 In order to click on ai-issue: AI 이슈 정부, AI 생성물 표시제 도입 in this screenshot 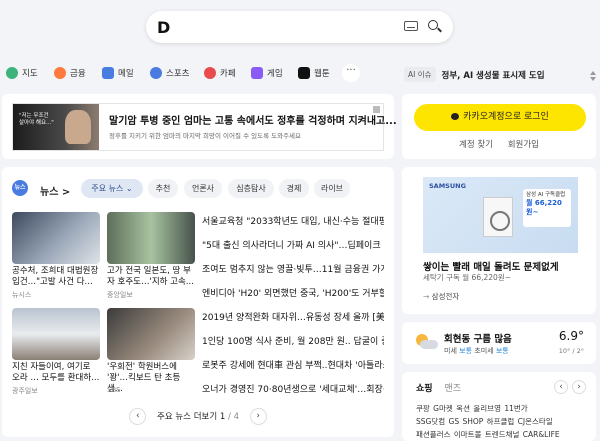, I will do `click(474, 74)`.